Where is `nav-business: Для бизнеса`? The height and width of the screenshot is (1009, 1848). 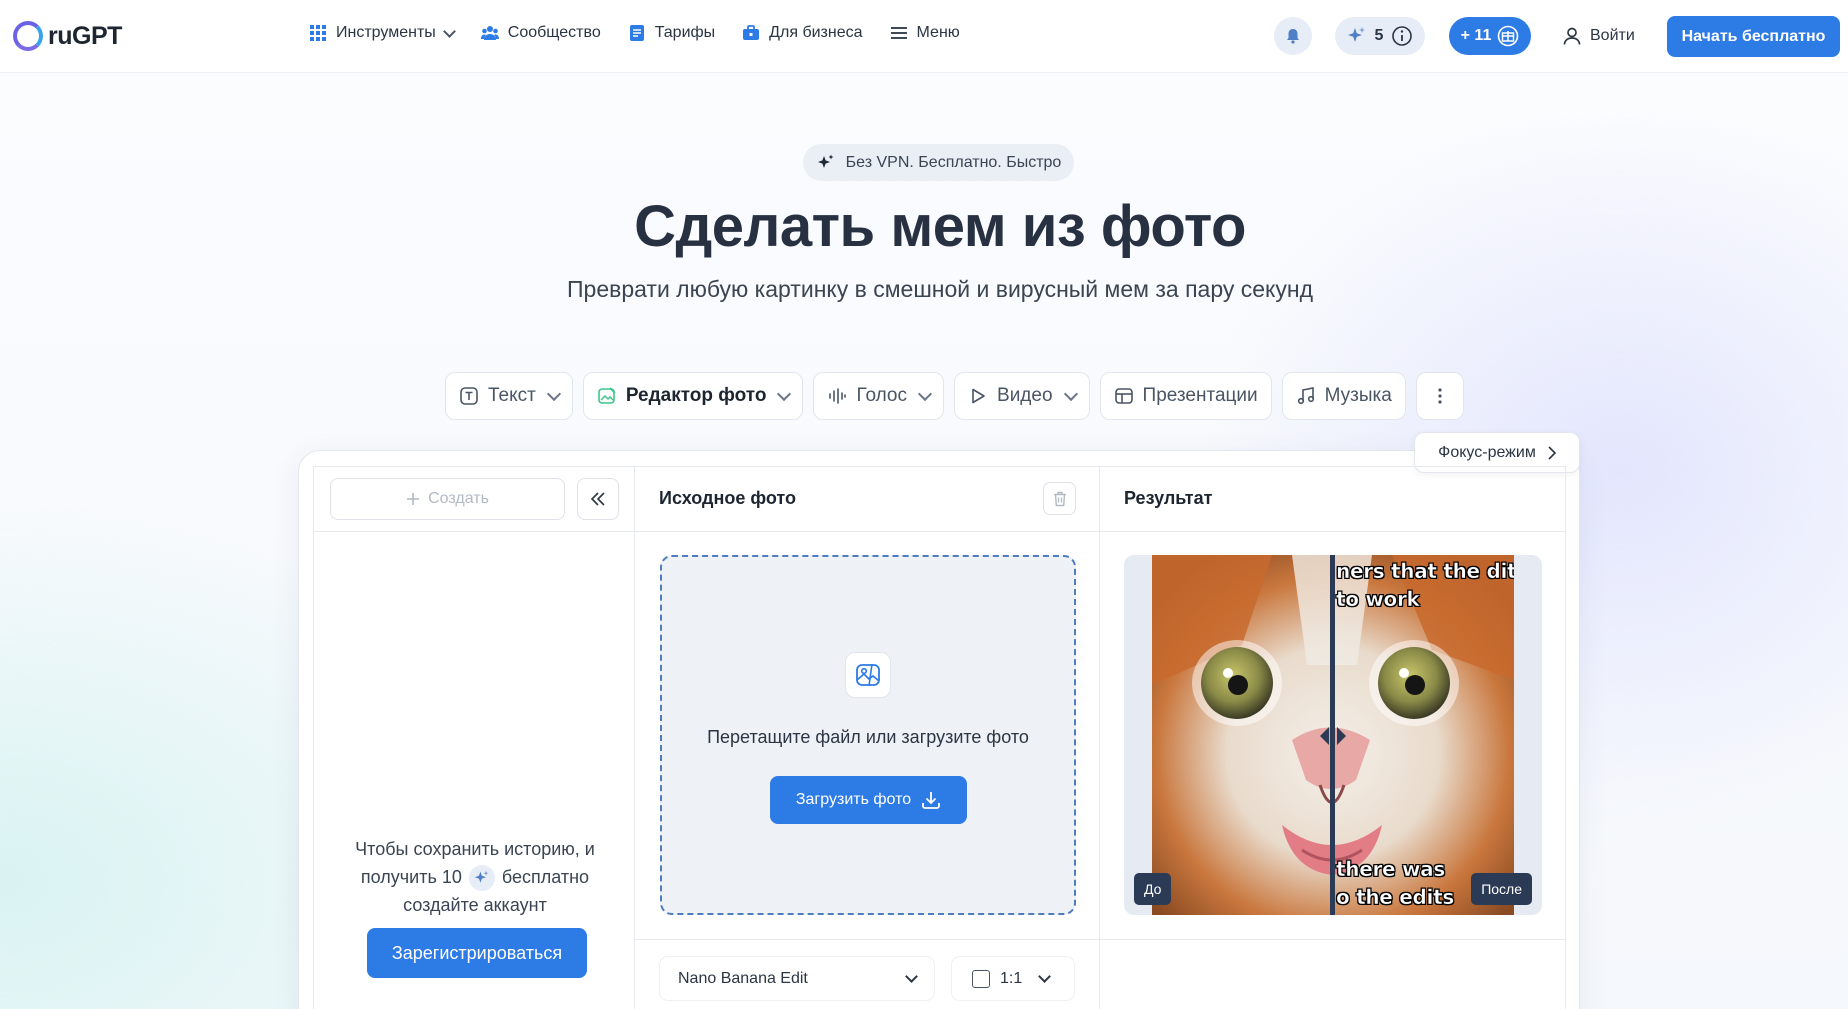
nav-business: Для бизнеса is located at coordinates (802, 33).